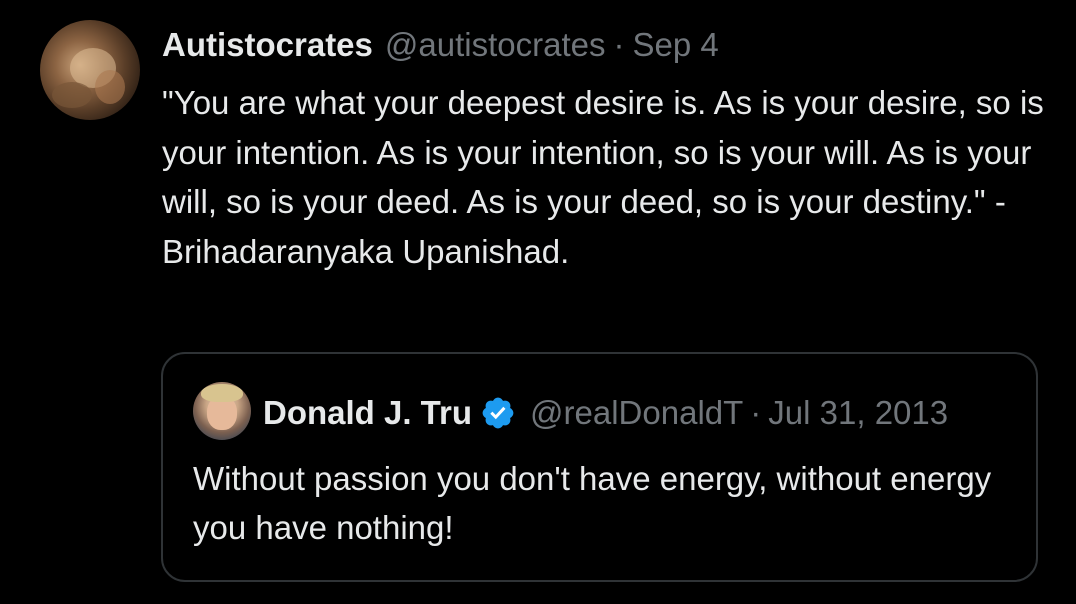 Image resolution: width=1076 pixels, height=604 pixels. What do you see at coordinates (367, 413) in the screenshot?
I see `quoted-author-display-name: Donald J. Tru` at bounding box center [367, 413].